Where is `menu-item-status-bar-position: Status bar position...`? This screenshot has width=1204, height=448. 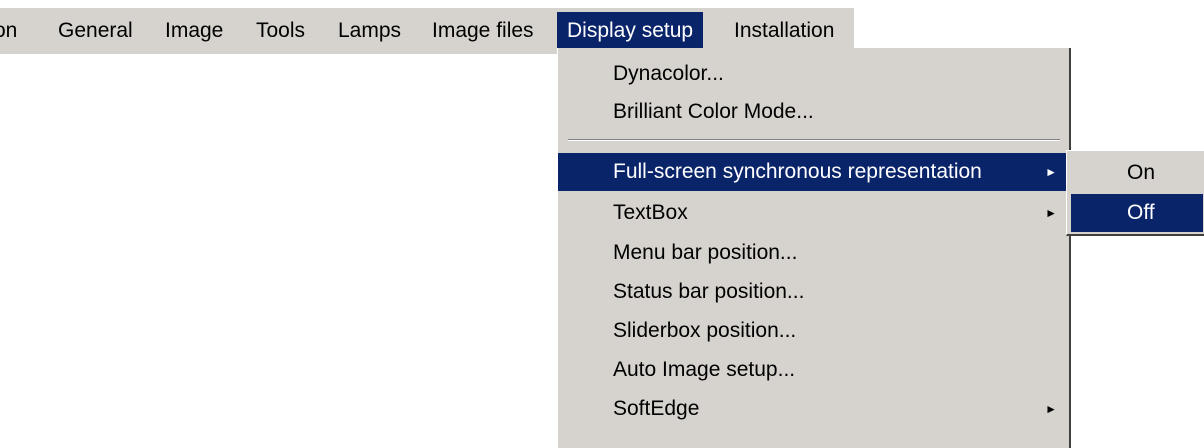 menu-item-status-bar-position: Status bar position... is located at coordinates (813, 292).